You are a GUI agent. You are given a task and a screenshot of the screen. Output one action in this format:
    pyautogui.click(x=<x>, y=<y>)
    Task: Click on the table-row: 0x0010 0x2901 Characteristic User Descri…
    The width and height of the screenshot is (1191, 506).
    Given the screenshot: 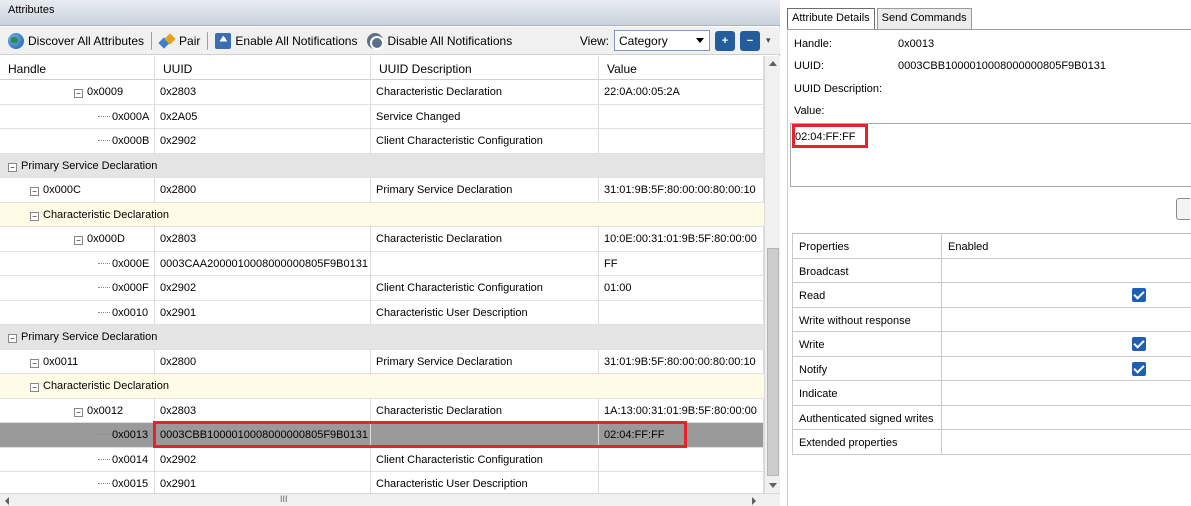 What is the action you would take?
    pyautogui.click(x=382, y=312)
    